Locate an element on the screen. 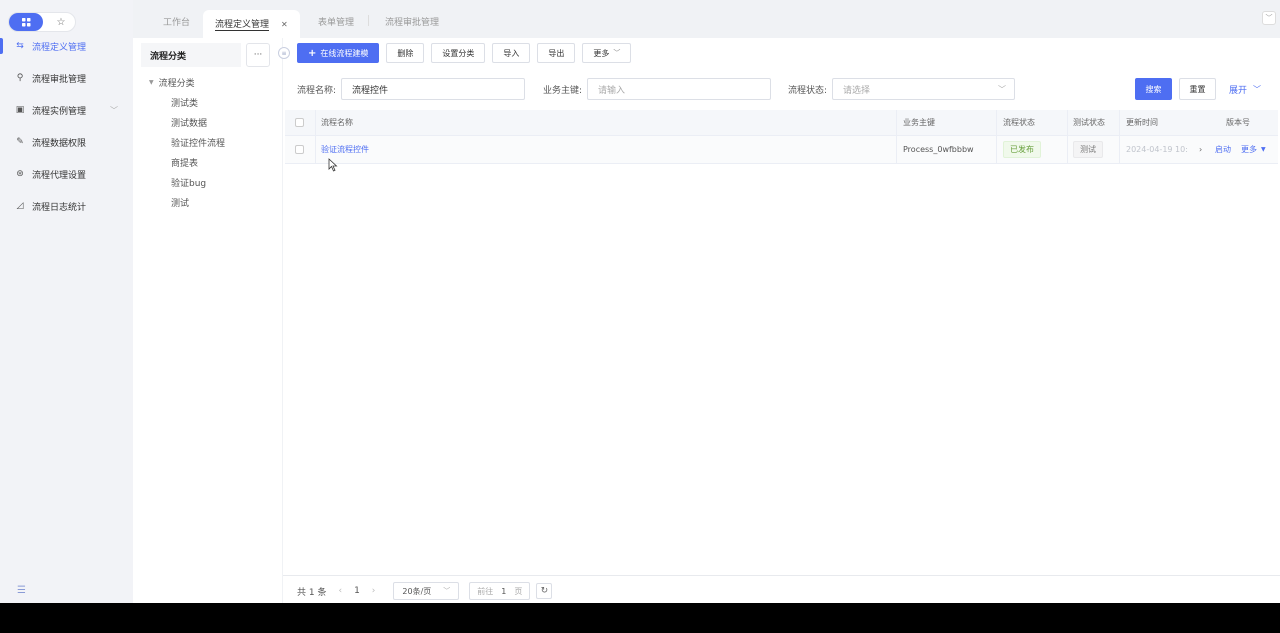 The height and width of the screenshot is (633, 1280). select-all-checkbox is located at coordinates (299, 122).